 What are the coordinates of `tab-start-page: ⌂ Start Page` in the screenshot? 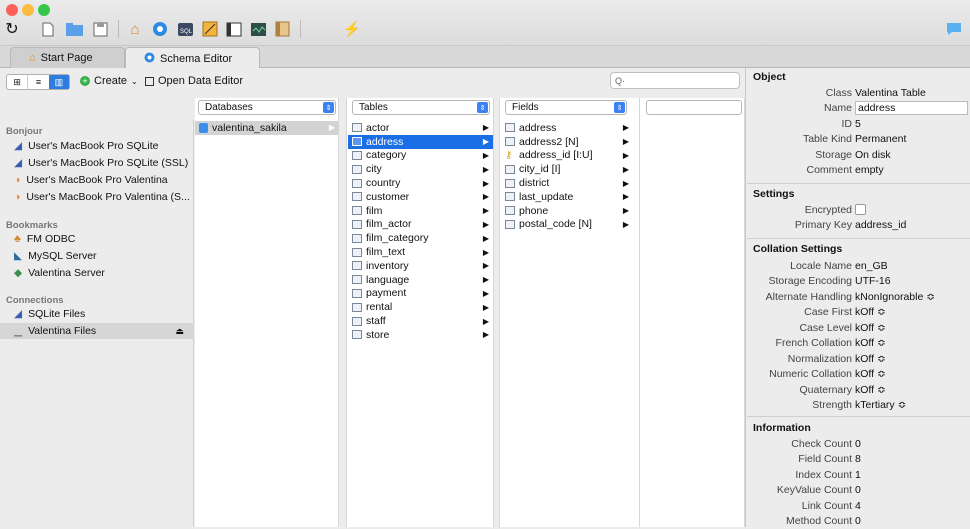 It's located at (67, 57).